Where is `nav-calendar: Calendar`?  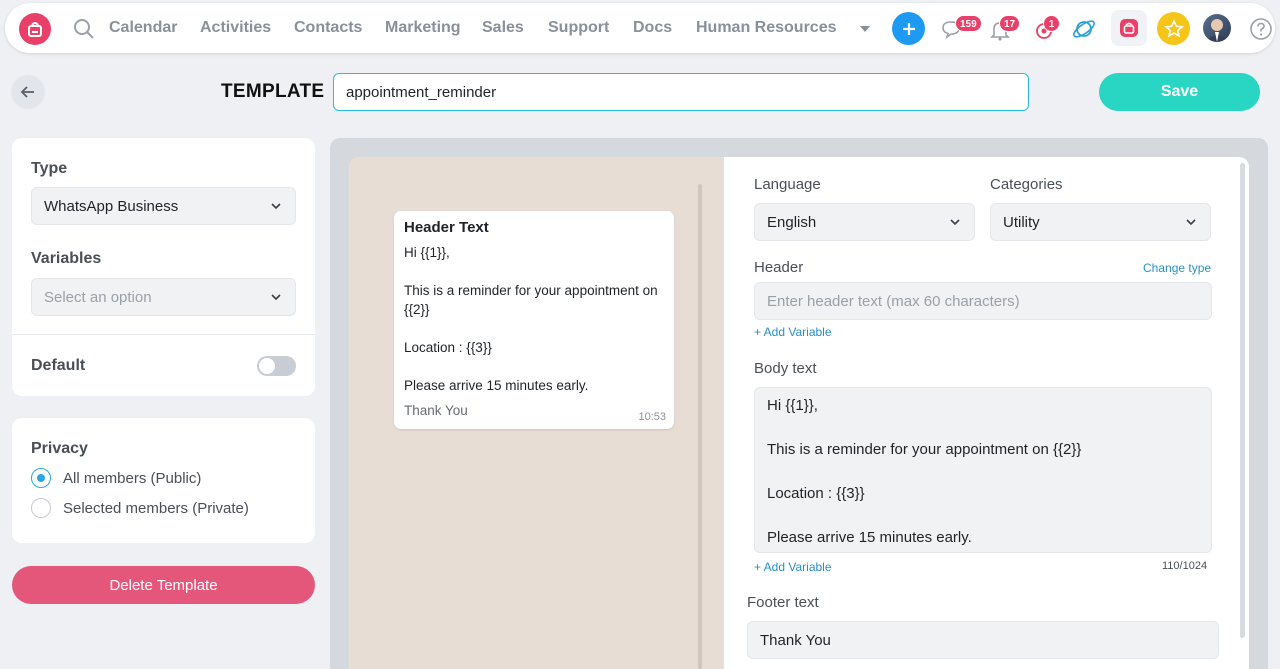
nav-calendar: Calendar is located at coordinates (143, 28).